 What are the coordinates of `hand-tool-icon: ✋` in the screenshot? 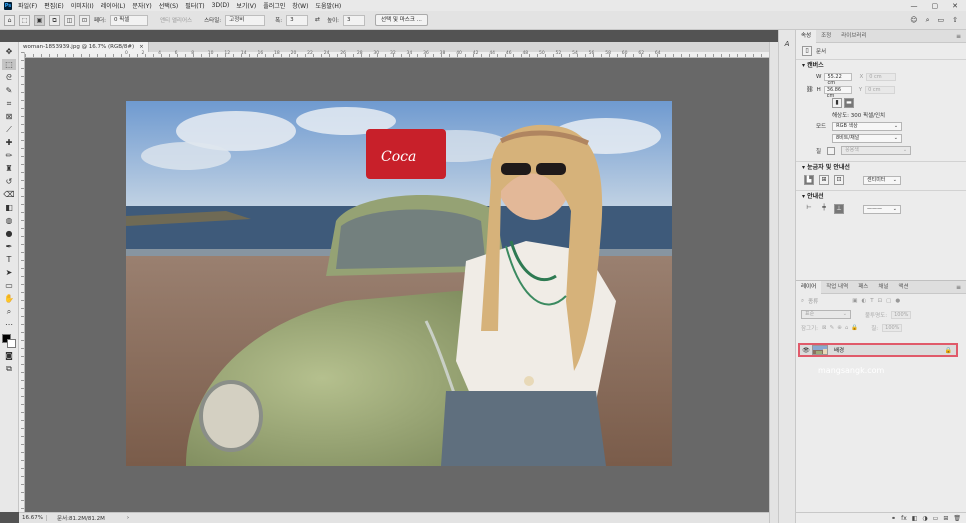 It's located at (9, 298).